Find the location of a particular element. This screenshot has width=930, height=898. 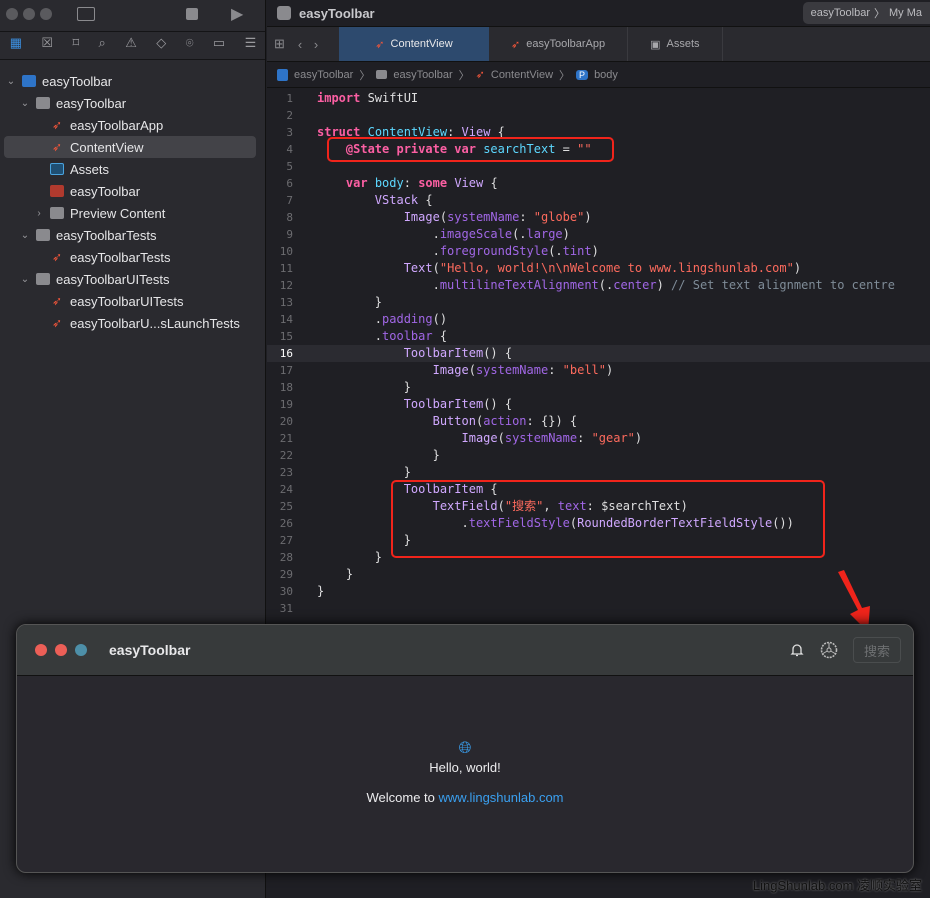

welcome-line: Welcome to www.lingshunlab.com is located at coordinates (465, 797).